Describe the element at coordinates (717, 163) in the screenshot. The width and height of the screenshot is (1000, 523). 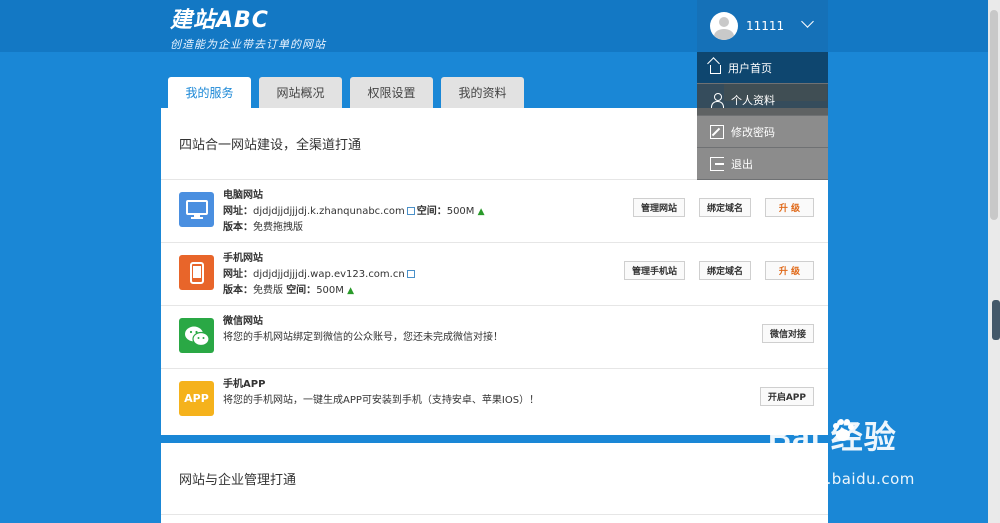
I see `logout-icon` at that location.